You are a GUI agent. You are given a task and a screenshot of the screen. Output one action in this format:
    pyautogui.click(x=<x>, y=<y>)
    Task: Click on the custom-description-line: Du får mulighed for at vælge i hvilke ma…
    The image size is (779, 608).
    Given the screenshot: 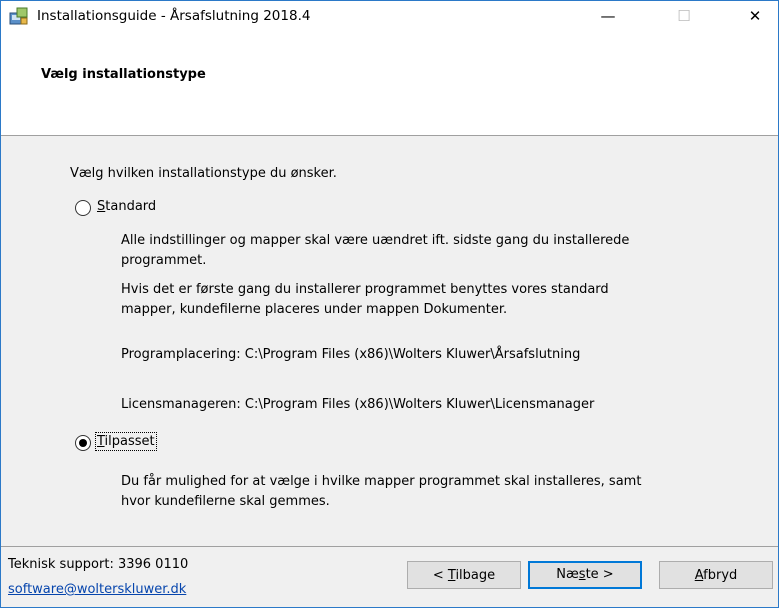 What is the action you would take?
    pyautogui.click(x=381, y=481)
    